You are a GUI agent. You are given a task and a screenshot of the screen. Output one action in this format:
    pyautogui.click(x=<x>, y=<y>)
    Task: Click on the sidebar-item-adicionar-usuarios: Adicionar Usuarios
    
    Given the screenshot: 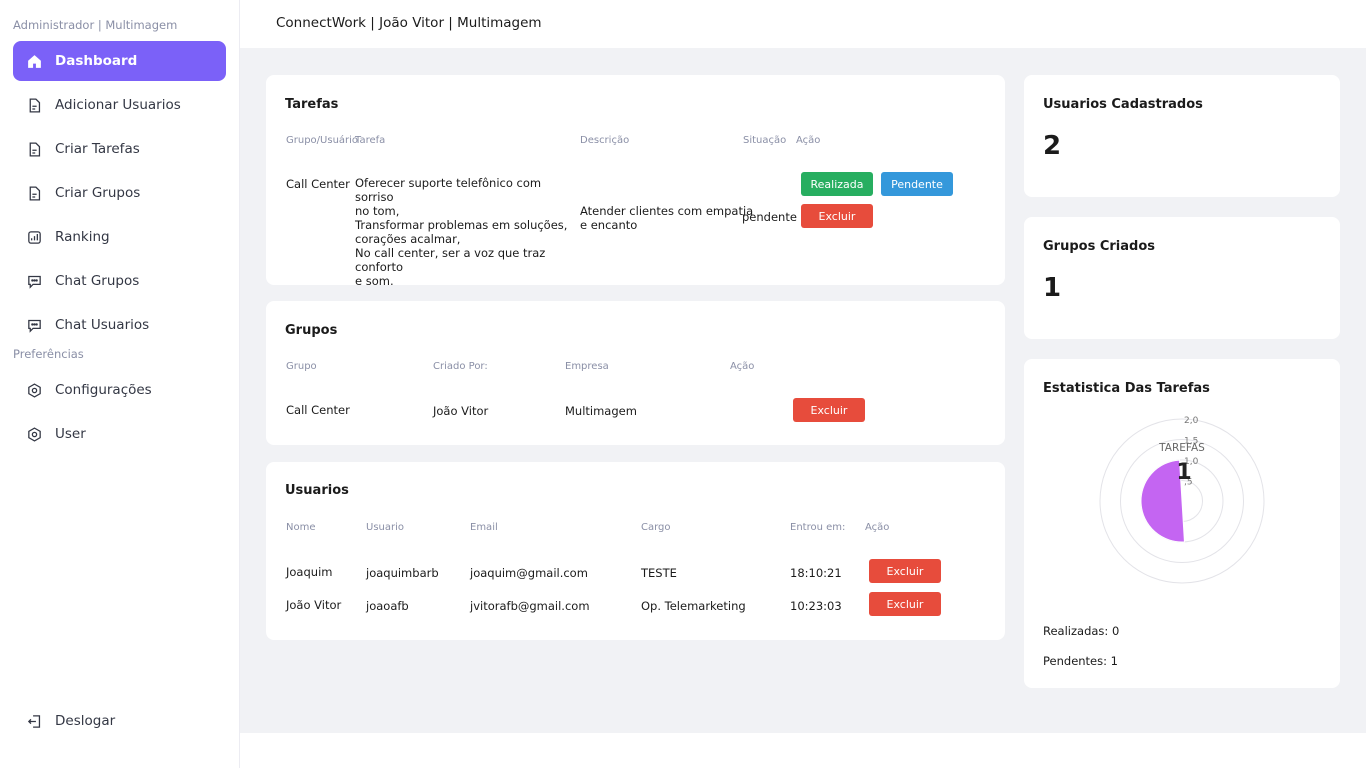 What is the action you would take?
    pyautogui.click(x=119, y=105)
    